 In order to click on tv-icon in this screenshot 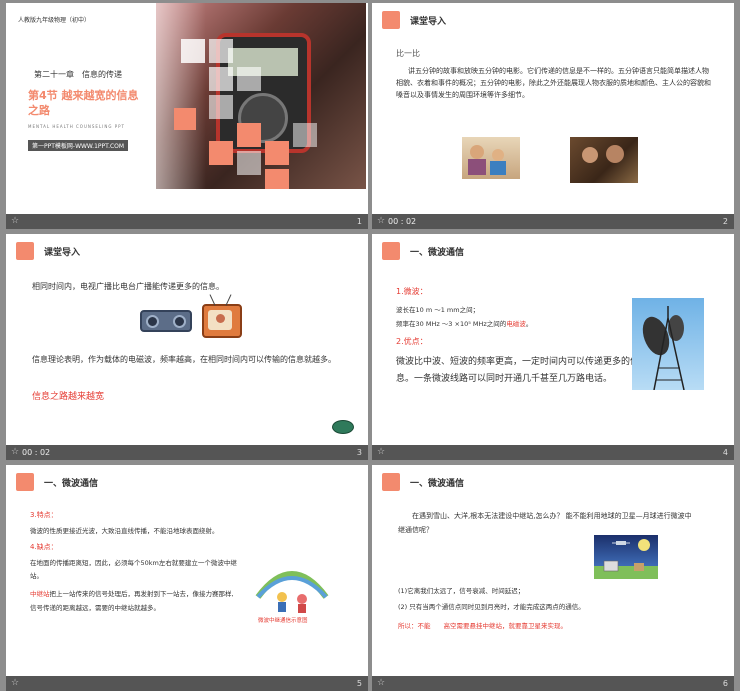, I will do `click(222, 321)`.